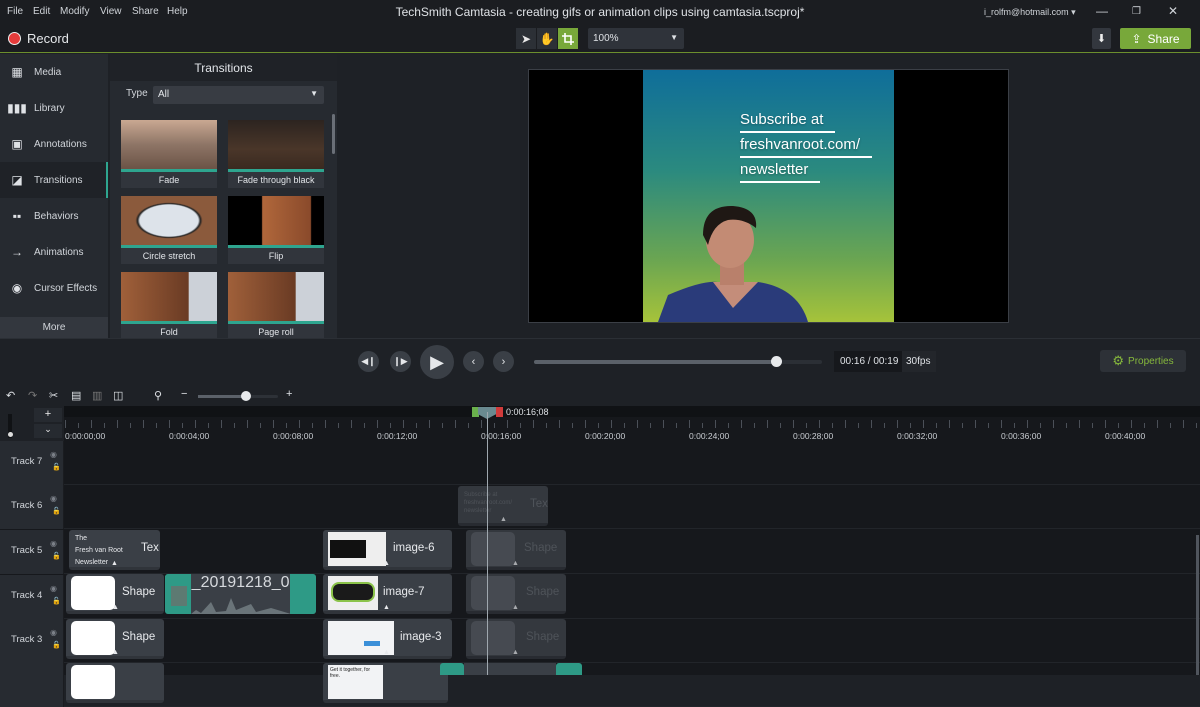 Image resolution: width=1200 pixels, height=707 pixels. I want to click on arrow-pointer-icon: ➤, so click(526, 38).